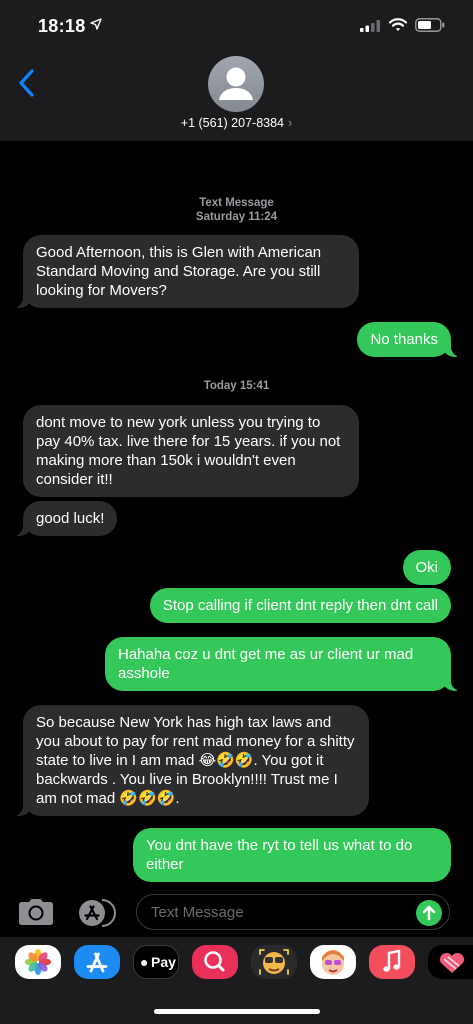  Describe the element at coordinates (236, 217) in the screenshot. I see `timestamp: Saturday 11:24` at that location.